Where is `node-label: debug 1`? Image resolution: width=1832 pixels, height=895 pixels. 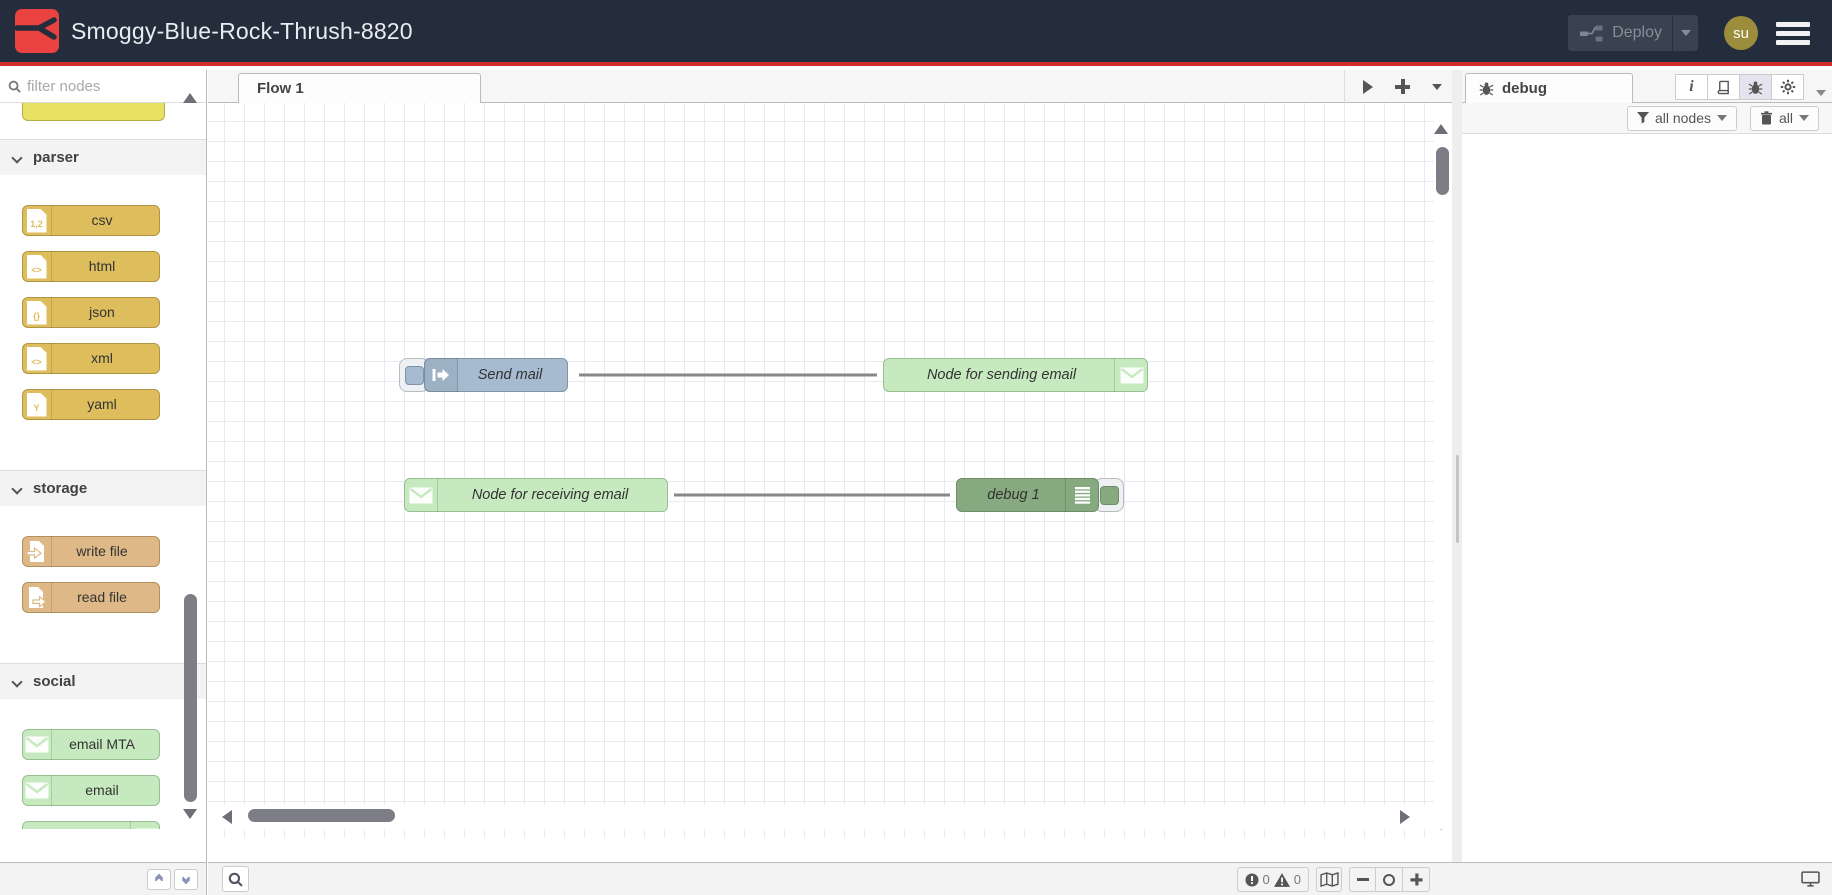 node-label: debug 1 is located at coordinates (1013, 495).